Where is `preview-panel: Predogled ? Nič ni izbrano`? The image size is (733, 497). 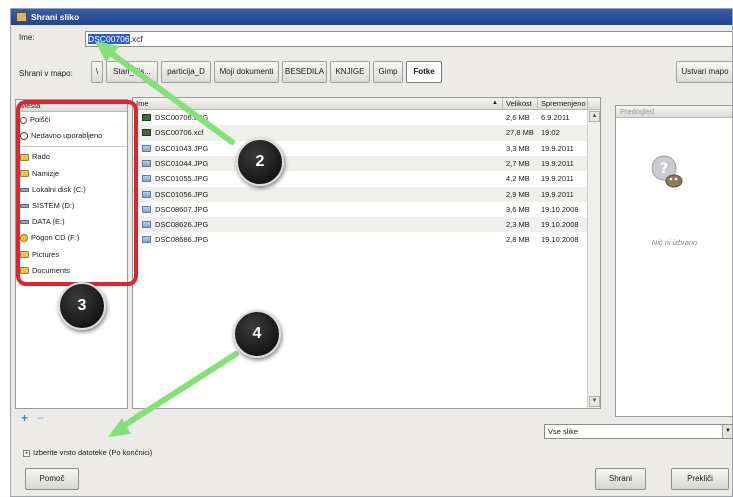 preview-panel: Predogled ? Nič ni izbrano is located at coordinates (673, 261).